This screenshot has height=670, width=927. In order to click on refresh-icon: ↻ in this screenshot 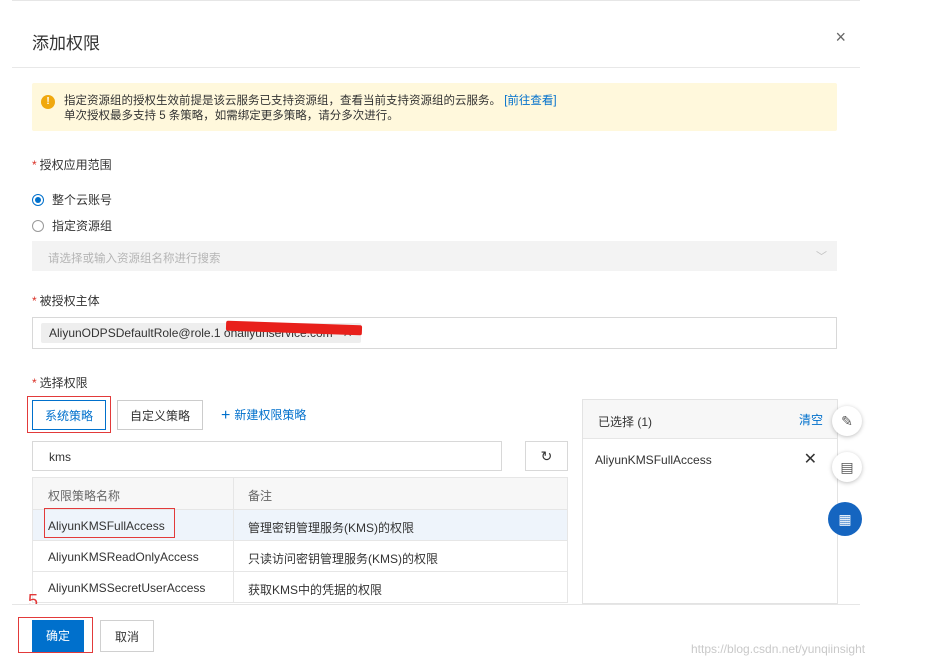, I will do `click(546, 456)`.